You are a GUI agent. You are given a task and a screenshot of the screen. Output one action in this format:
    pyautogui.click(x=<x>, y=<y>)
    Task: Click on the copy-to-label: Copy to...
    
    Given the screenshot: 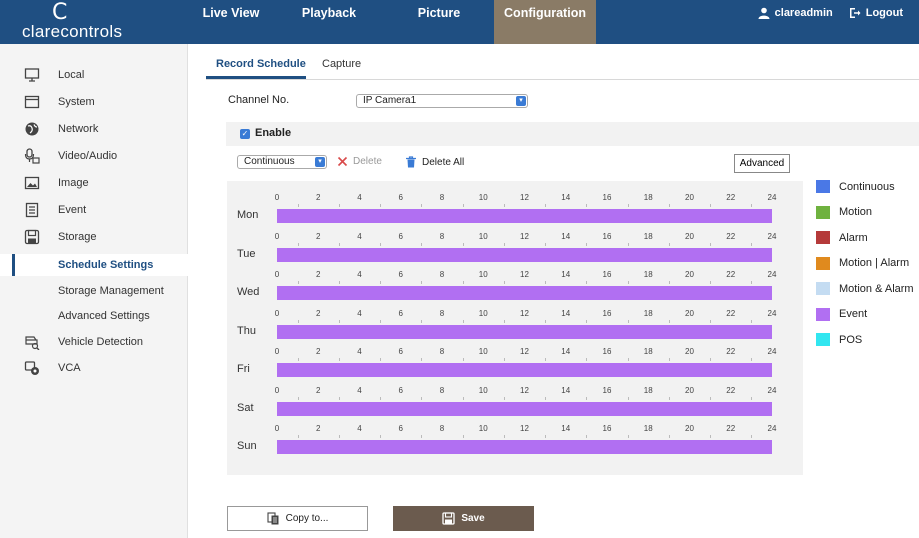 What is the action you would take?
    pyautogui.click(x=307, y=518)
    